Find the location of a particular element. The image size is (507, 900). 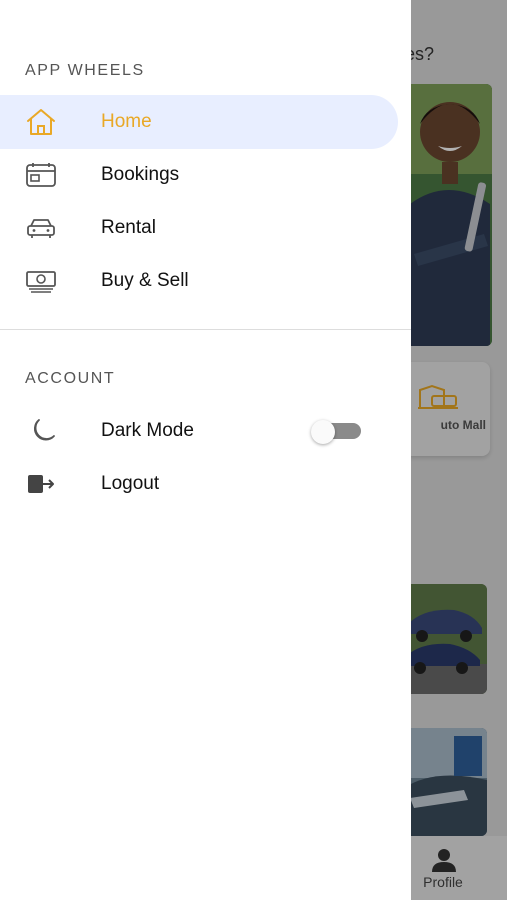

nav-item-logout: Logout is located at coordinates (199, 484).